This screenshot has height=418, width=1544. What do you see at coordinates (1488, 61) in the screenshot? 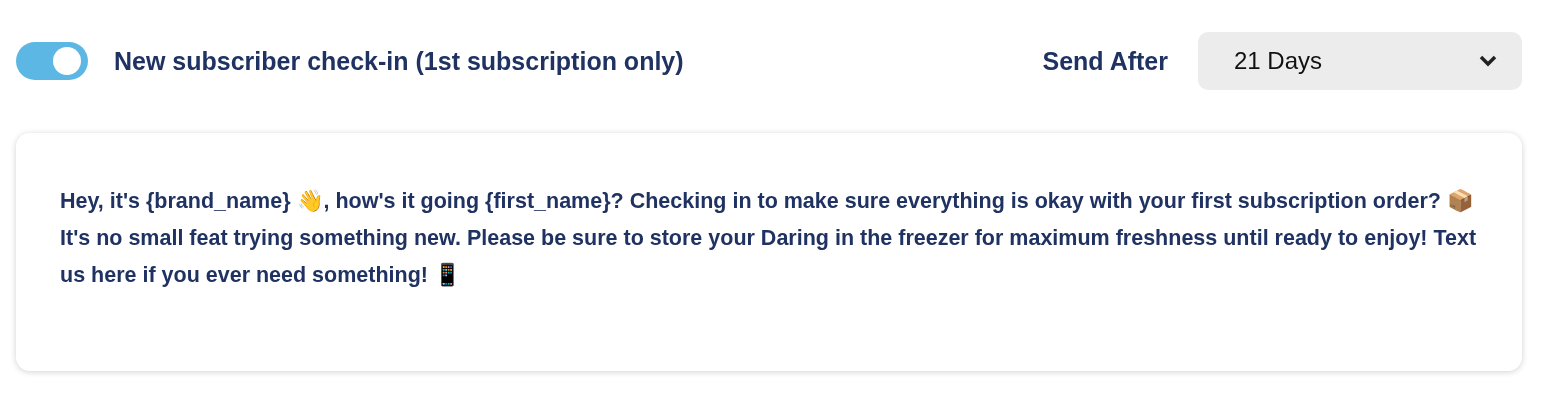
I see `chevron-down-icon` at bounding box center [1488, 61].